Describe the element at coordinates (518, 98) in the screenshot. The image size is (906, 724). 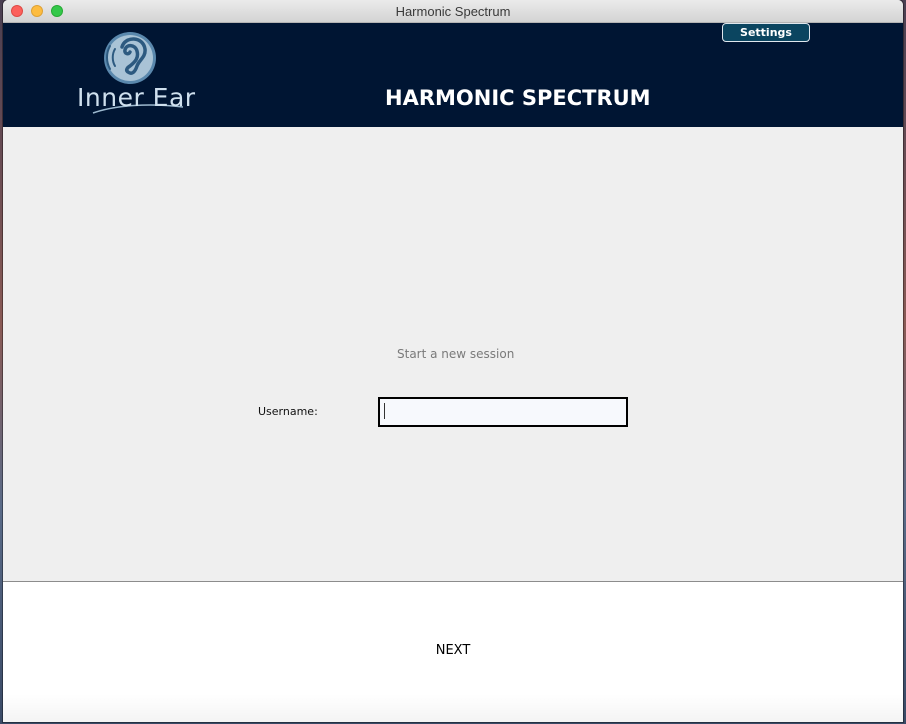
I see `page-title: HARMONIC SPECTRUM` at that location.